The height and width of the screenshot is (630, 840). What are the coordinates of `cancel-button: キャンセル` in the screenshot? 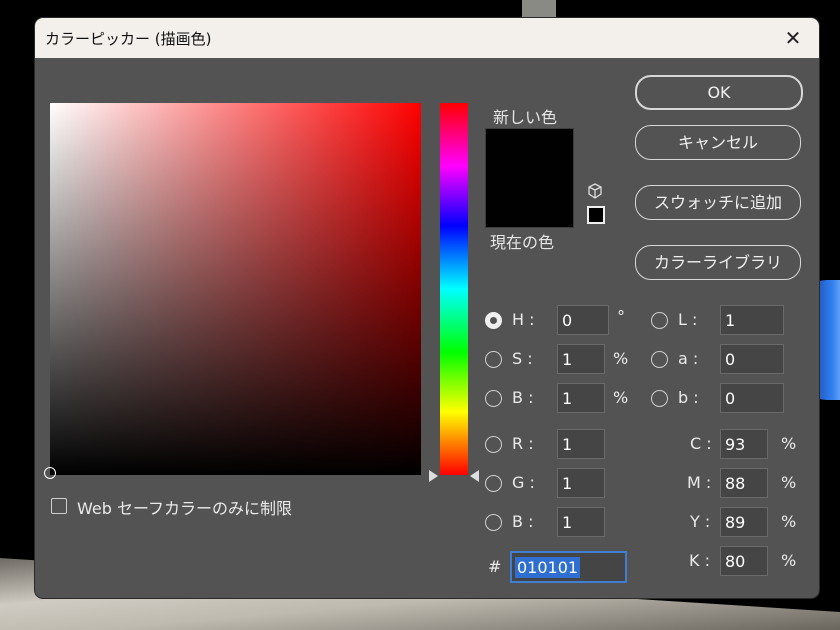 It's located at (718, 142).